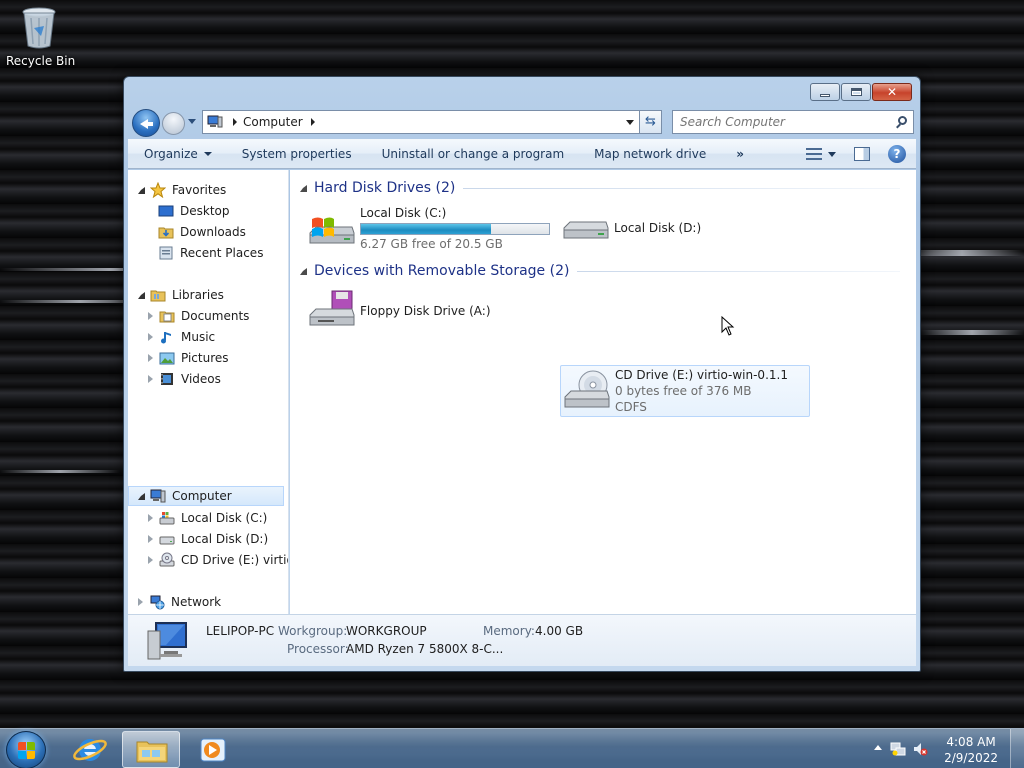 The width and height of the screenshot is (1024, 768). I want to click on recycle-bin-label: Recycle Bin, so click(41, 61).